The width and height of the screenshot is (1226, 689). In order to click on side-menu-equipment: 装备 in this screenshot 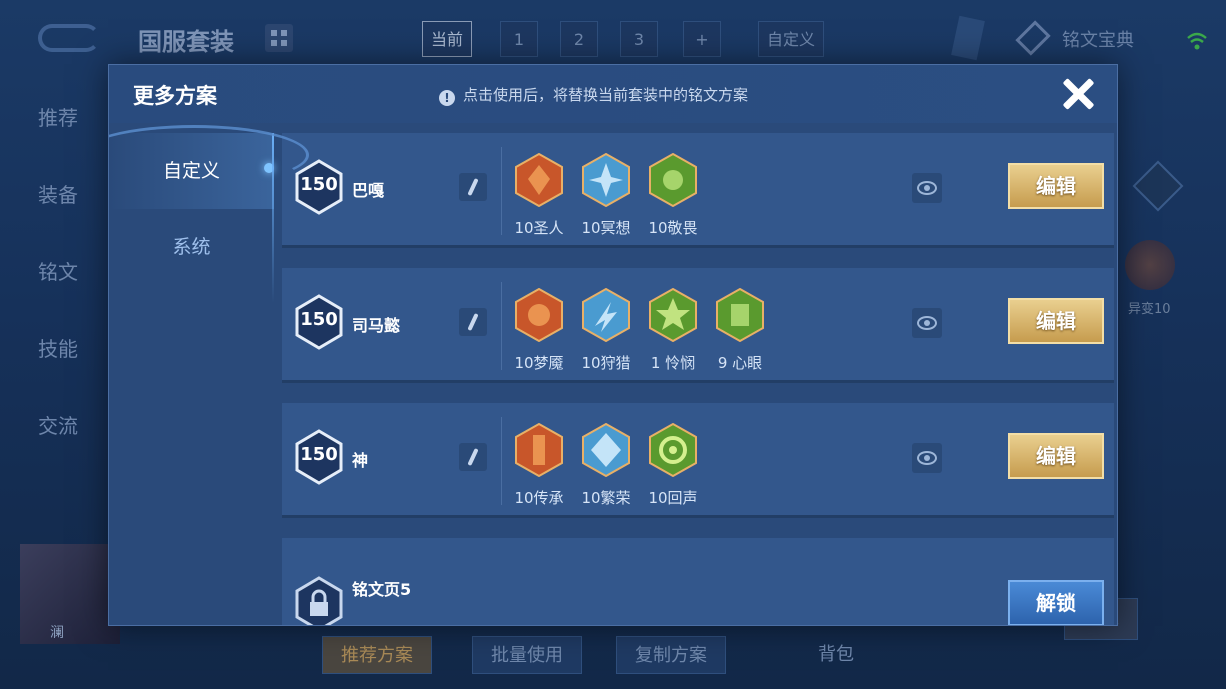, I will do `click(58, 217)`.